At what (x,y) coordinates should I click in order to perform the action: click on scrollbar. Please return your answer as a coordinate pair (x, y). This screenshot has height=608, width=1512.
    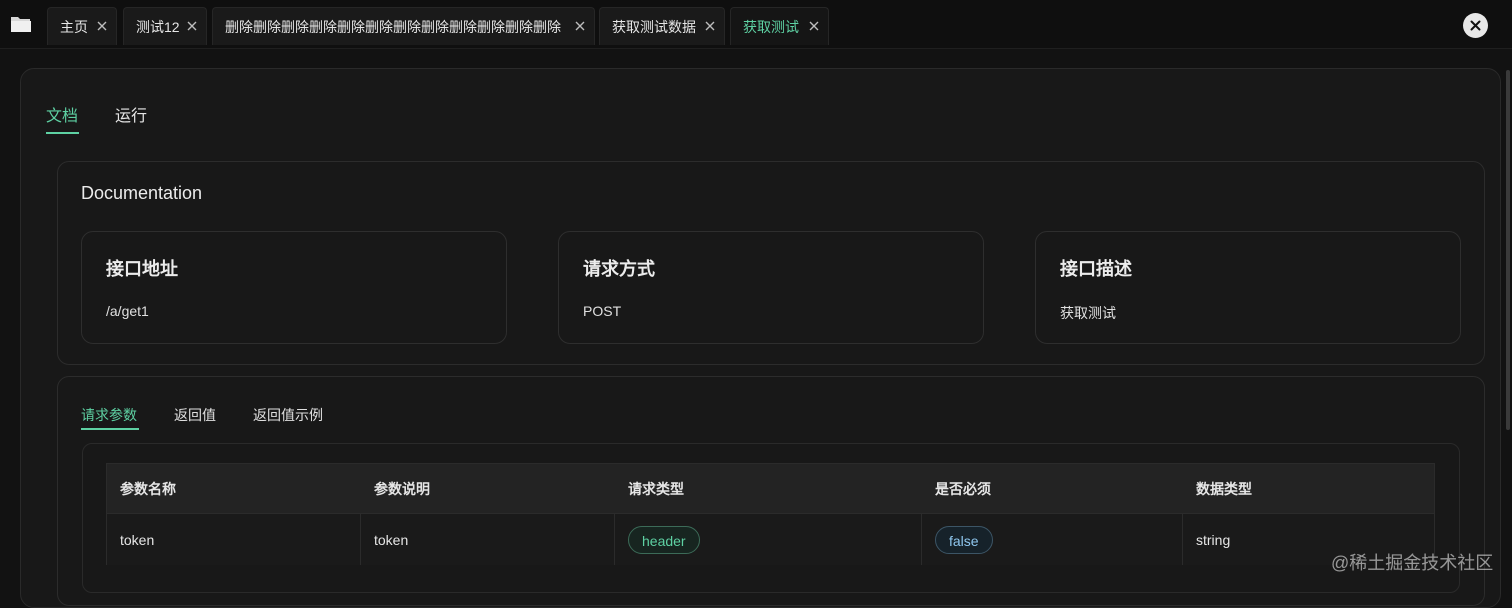
    Looking at the image, I should click on (1508, 250).